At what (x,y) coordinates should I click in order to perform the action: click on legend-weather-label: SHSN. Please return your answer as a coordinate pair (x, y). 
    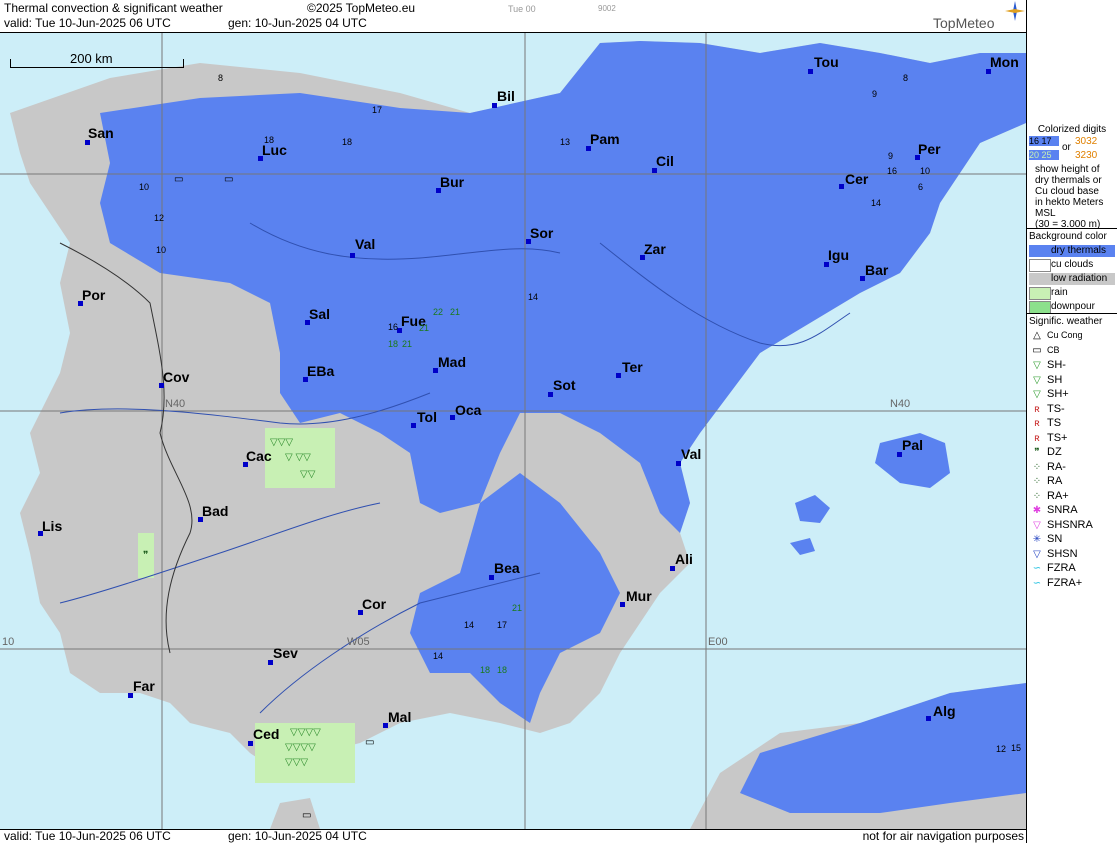
    Looking at the image, I should click on (1062, 553).